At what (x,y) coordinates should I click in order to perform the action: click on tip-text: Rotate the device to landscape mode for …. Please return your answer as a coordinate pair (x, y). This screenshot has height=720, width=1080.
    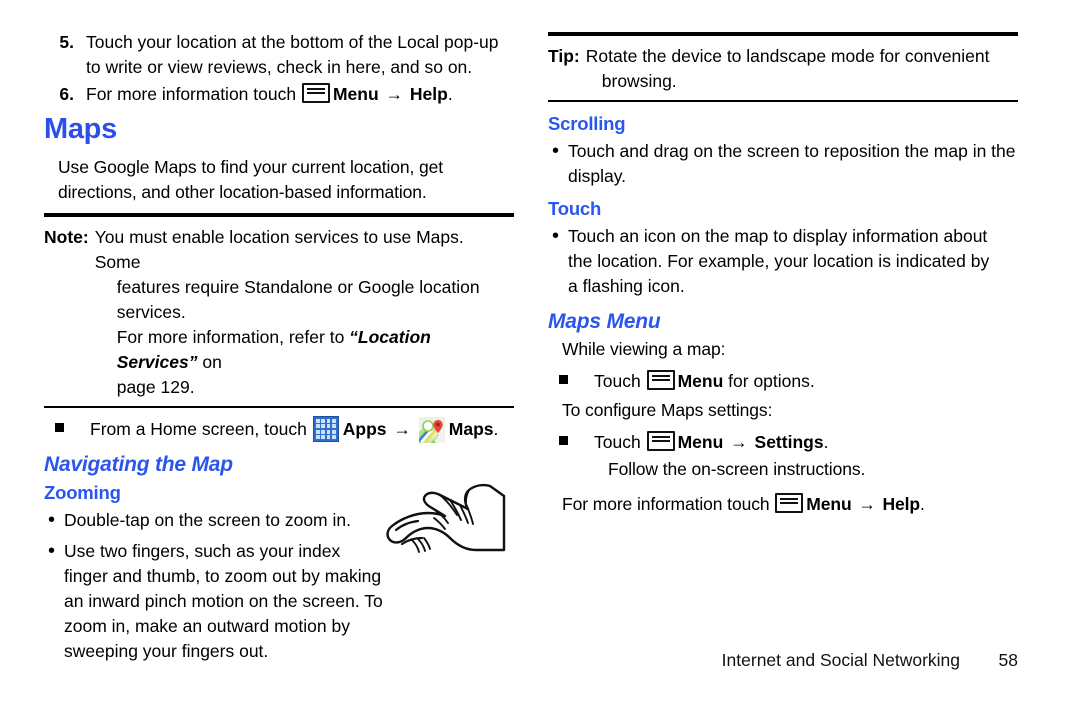
    Looking at the image, I should click on (802, 69).